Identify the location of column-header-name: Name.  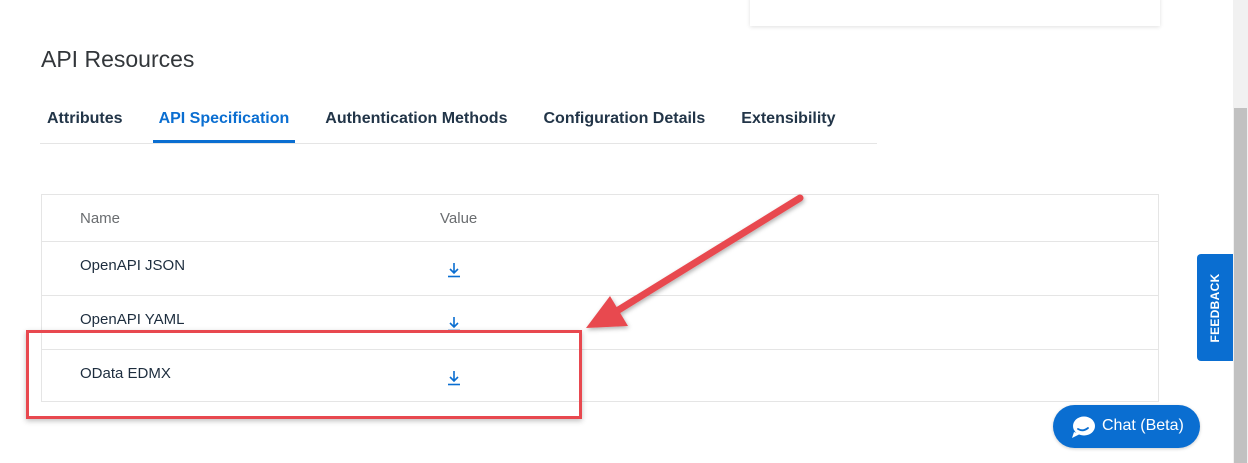
(100, 218).